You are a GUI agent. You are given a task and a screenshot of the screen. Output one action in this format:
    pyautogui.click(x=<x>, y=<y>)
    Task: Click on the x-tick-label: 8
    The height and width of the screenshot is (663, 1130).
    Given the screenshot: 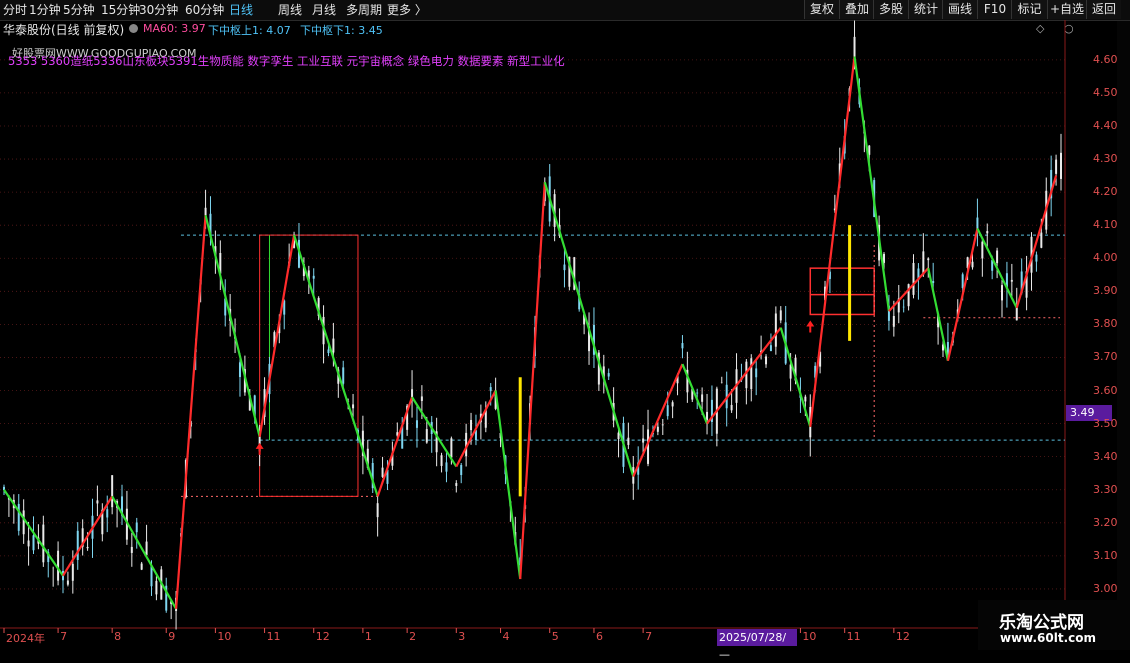 What is the action you would take?
    pyautogui.click(x=118, y=636)
    